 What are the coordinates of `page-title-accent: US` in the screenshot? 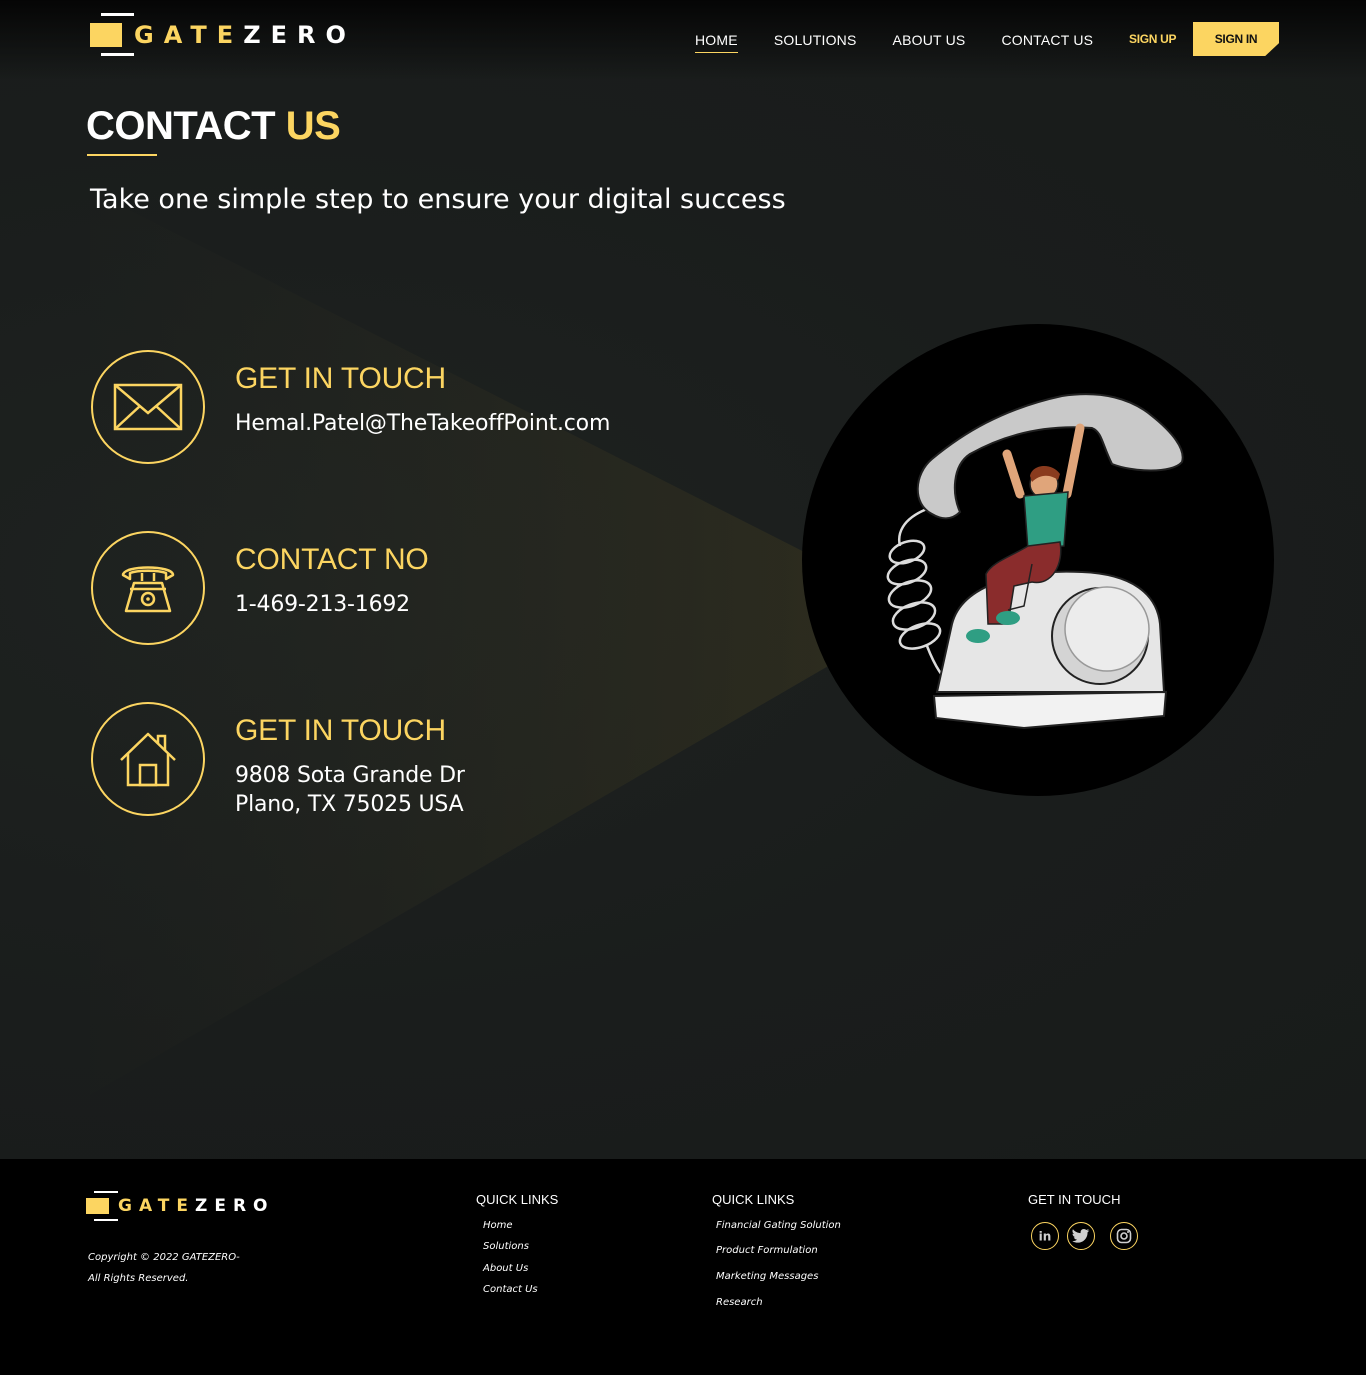 It's located at (313, 126).